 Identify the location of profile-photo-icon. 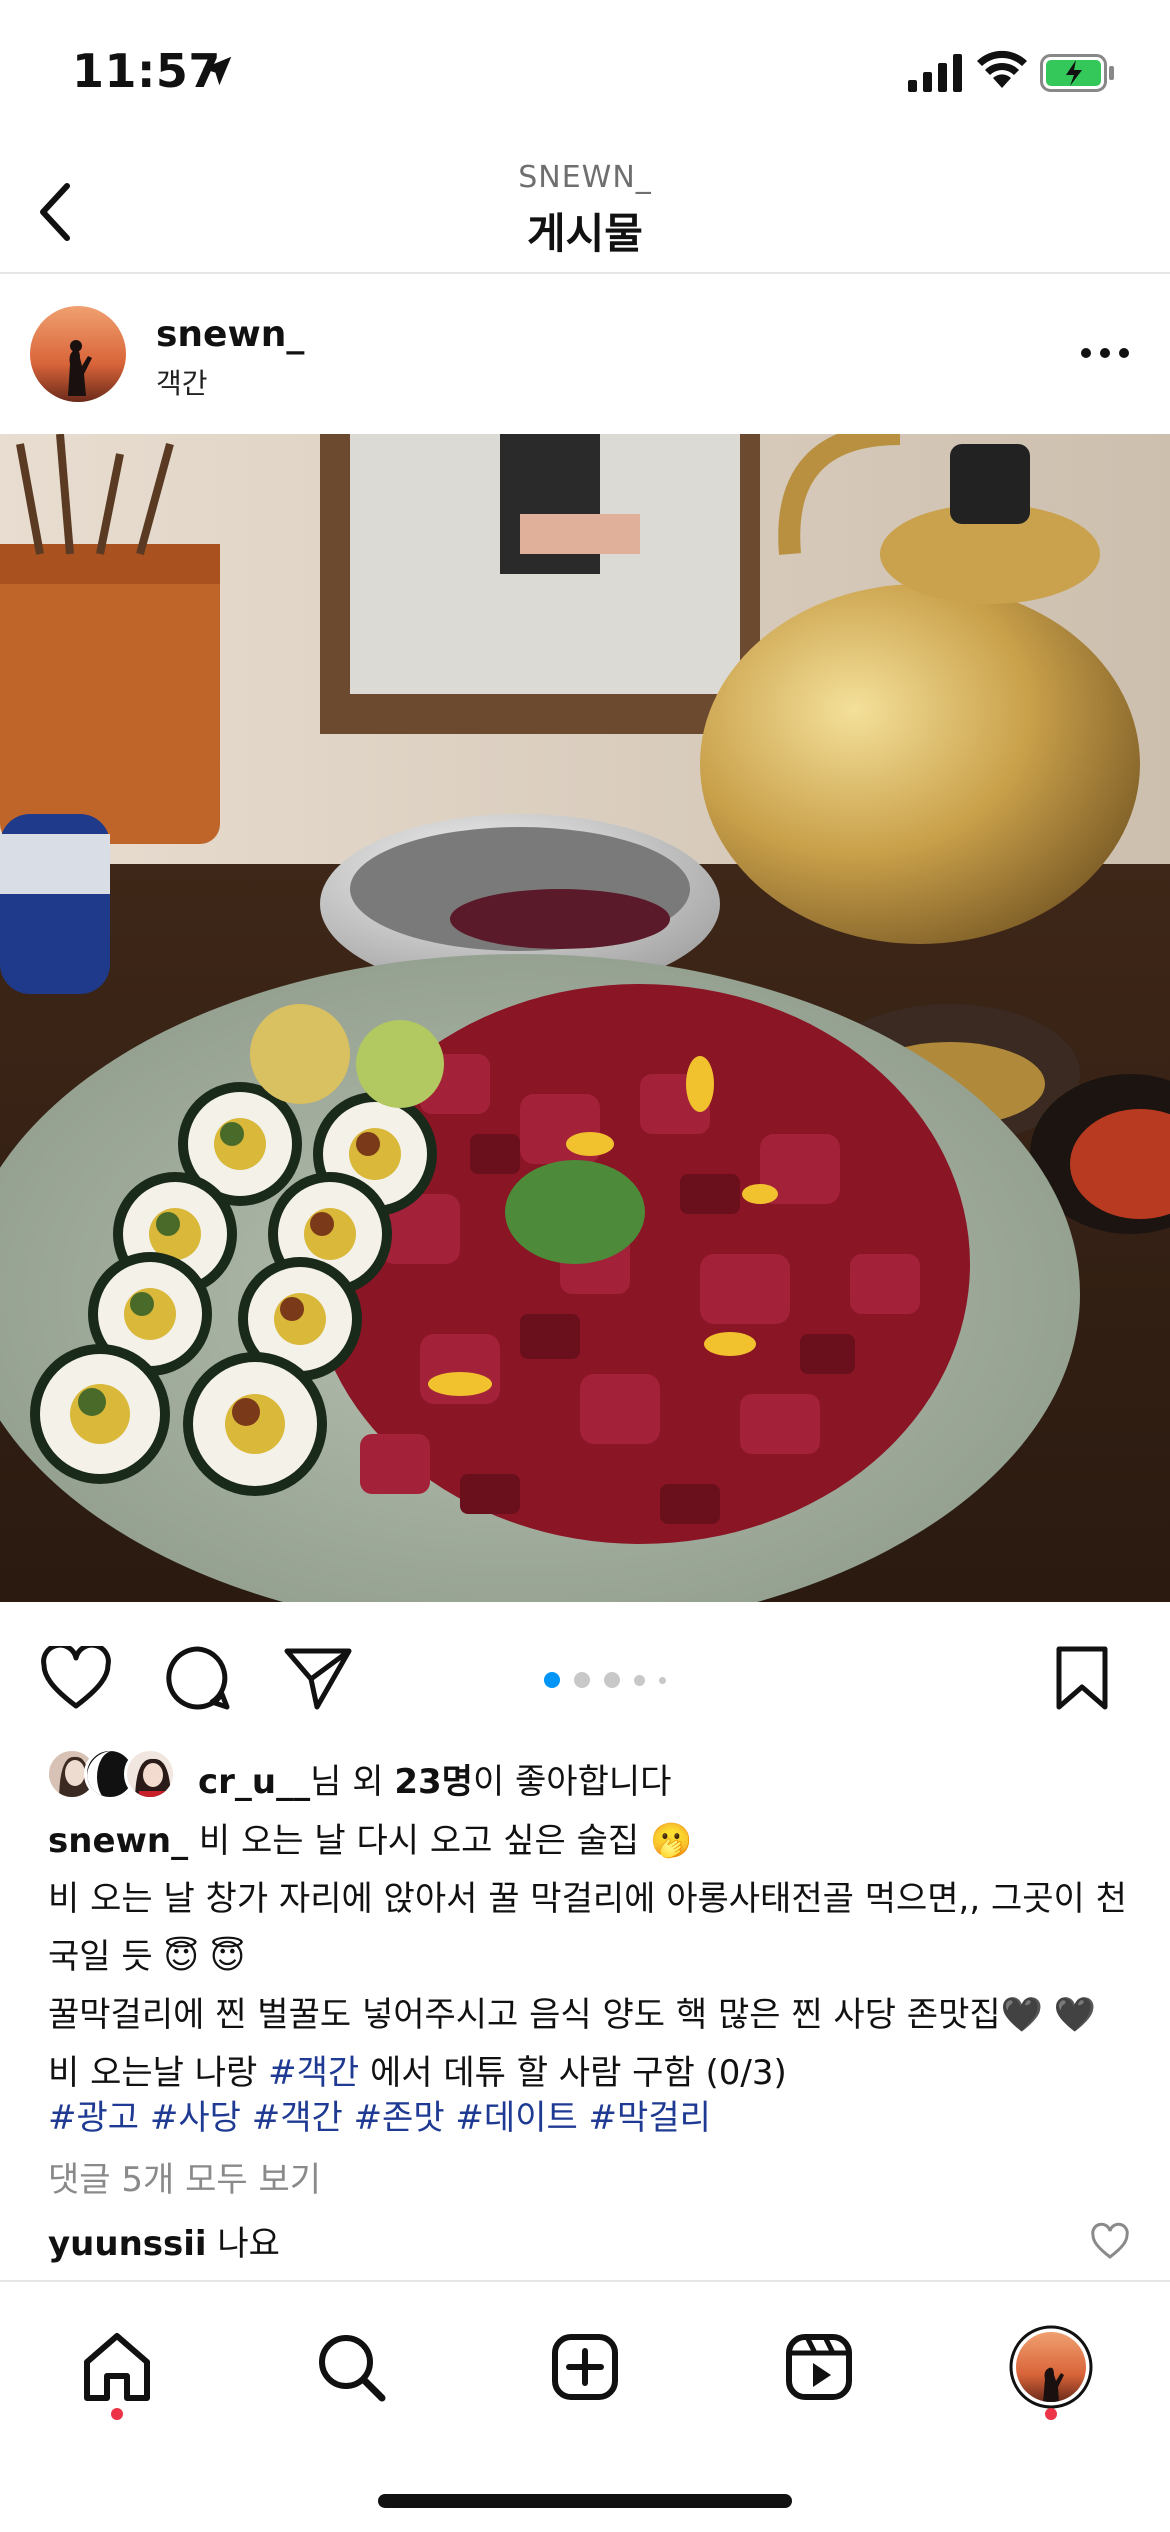
(78, 354).